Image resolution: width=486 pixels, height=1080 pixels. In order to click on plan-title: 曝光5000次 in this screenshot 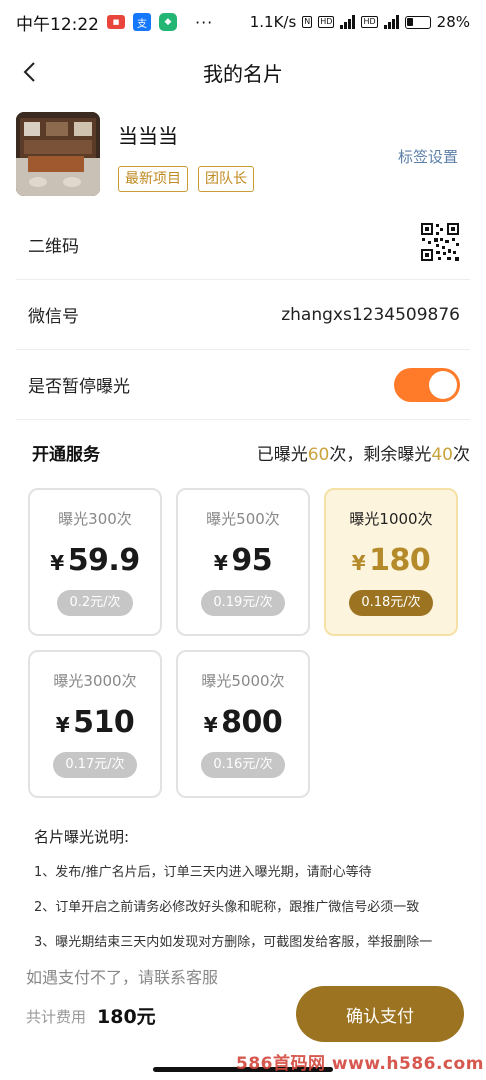, I will do `click(243, 681)`.